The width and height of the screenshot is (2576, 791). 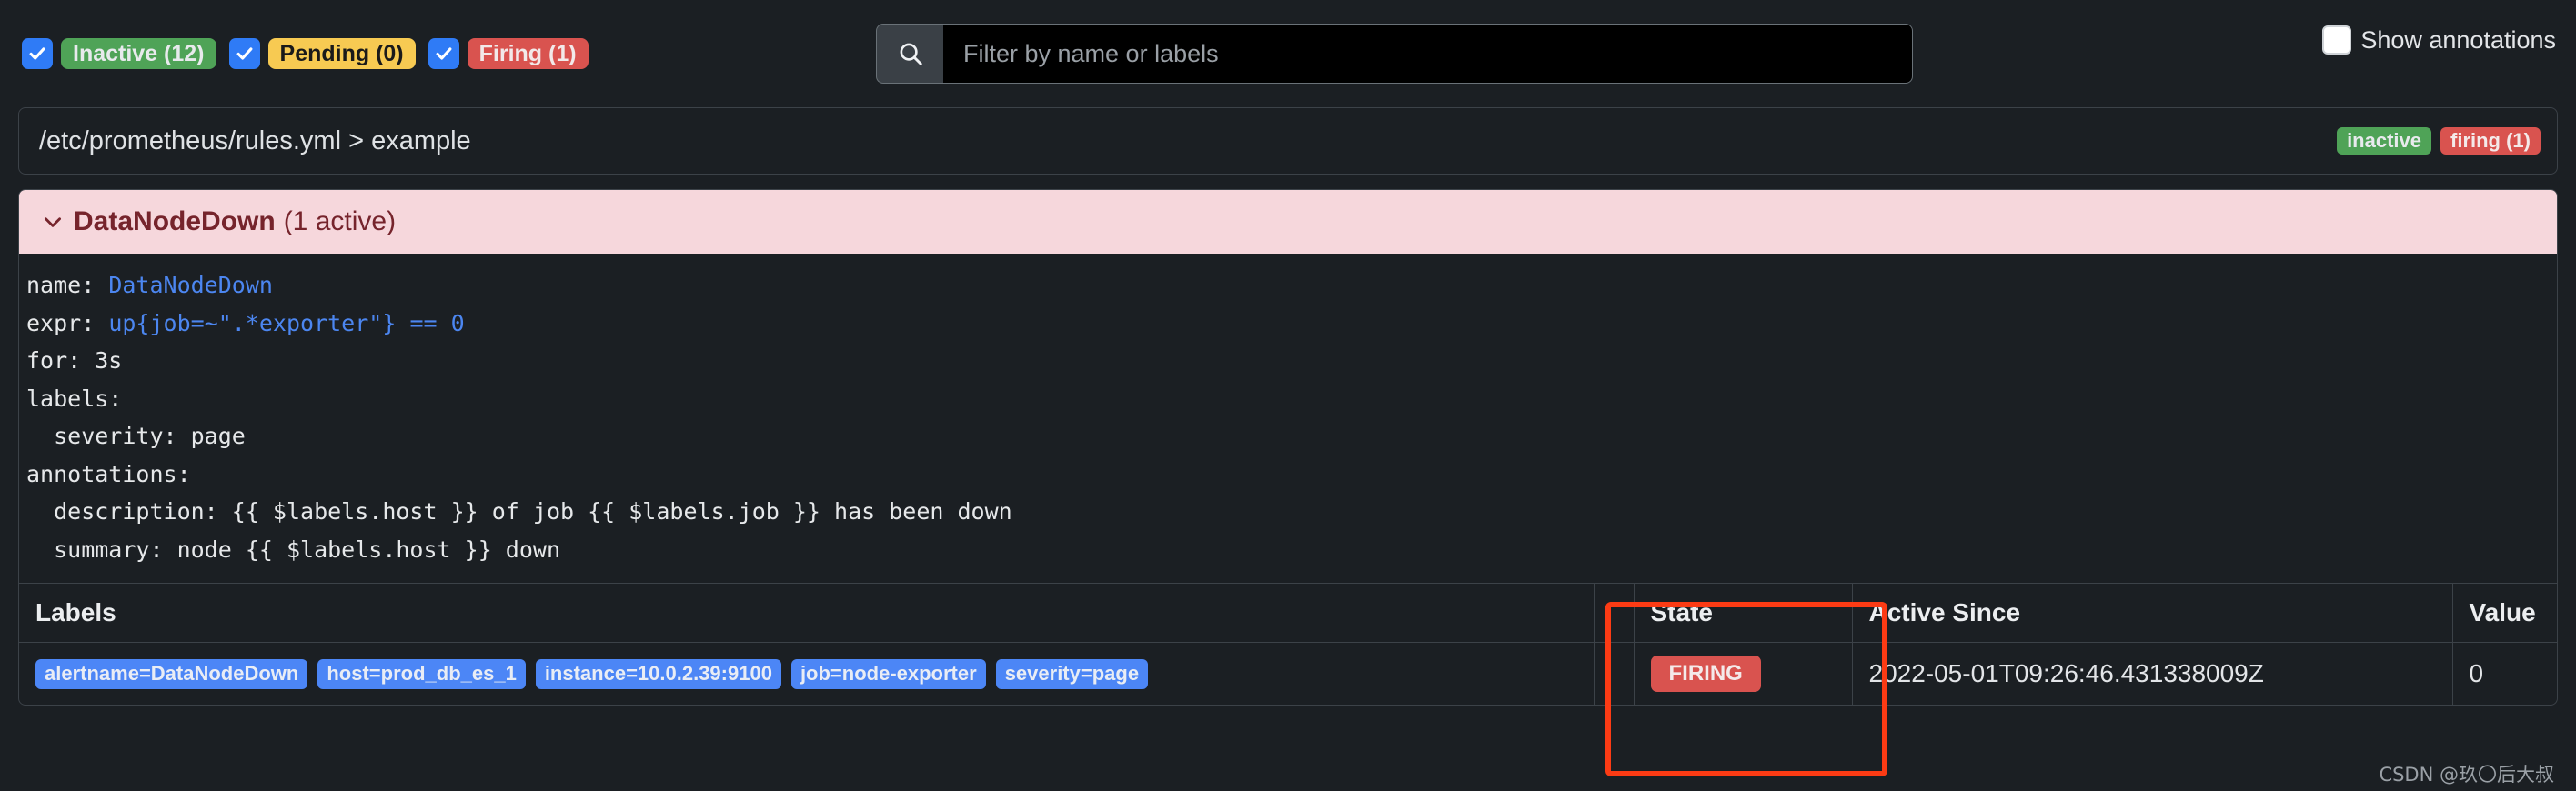 I want to click on search-icon, so click(x=909, y=54).